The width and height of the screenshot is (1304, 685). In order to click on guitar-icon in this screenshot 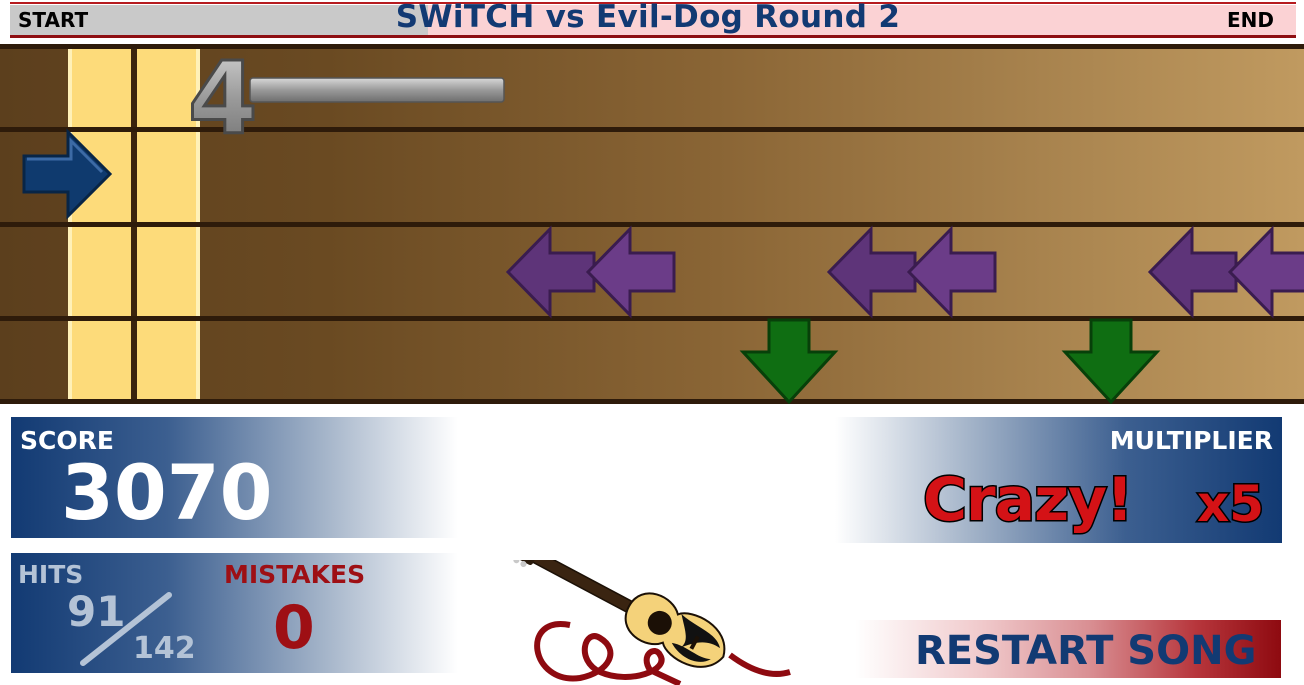, I will do `click(652, 622)`.